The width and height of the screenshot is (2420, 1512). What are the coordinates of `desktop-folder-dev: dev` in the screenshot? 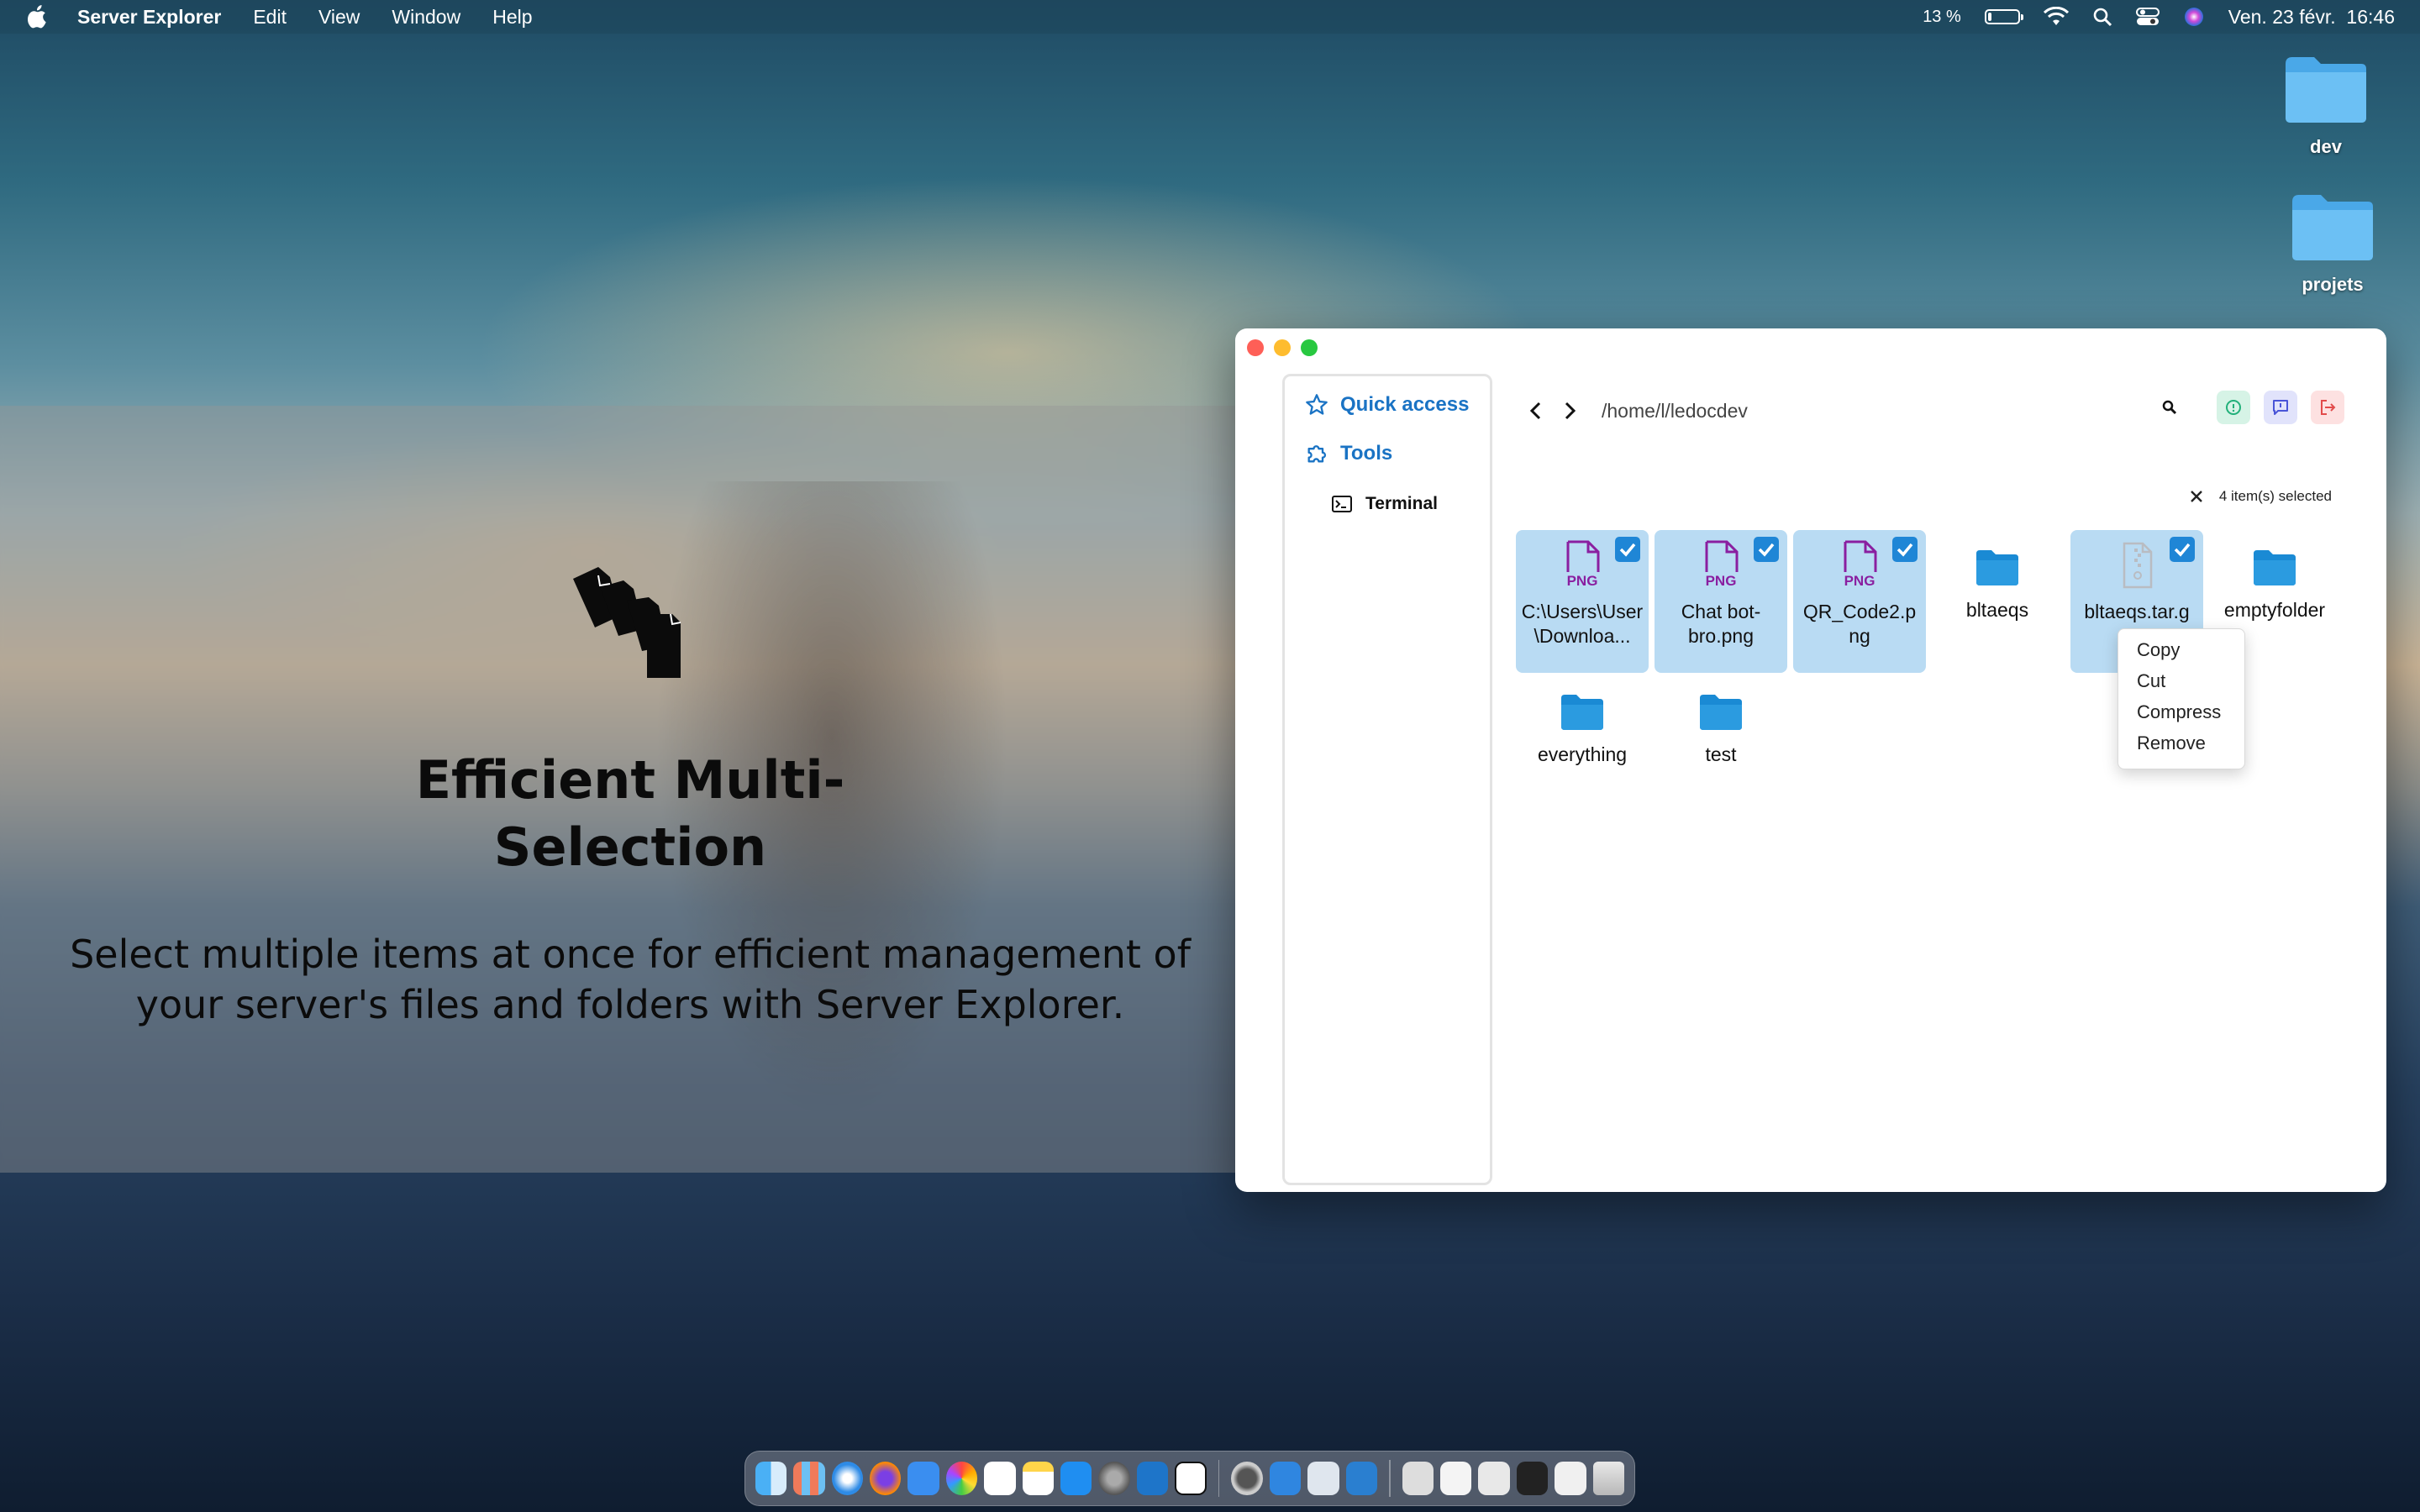 It's located at (2326, 105).